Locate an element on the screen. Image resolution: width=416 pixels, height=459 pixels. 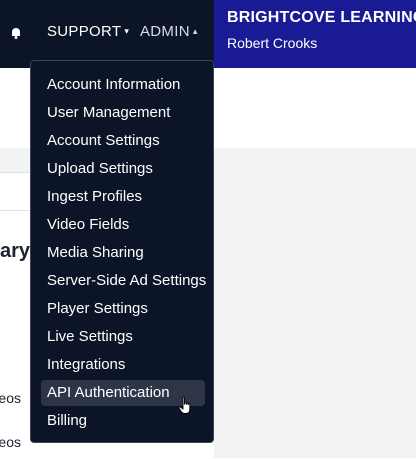
menu-item-ingest-profiles: Ingest Profiles is located at coordinates (123, 197).